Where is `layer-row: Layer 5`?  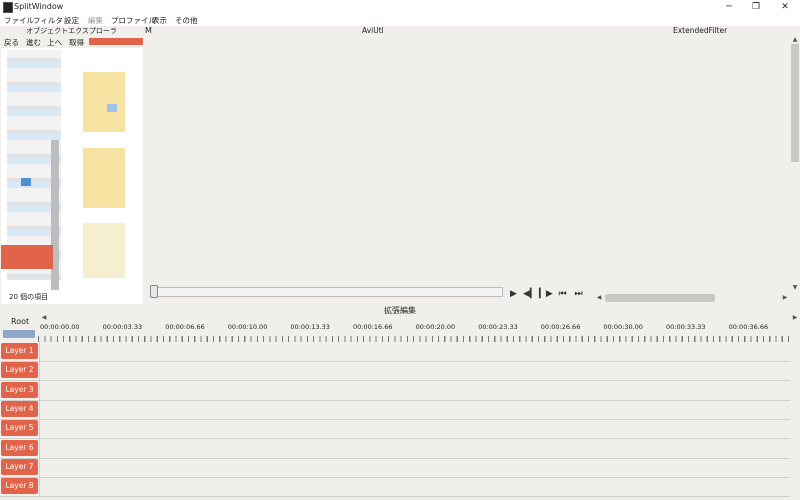
layer-row: Layer 5 is located at coordinates (395, 429).